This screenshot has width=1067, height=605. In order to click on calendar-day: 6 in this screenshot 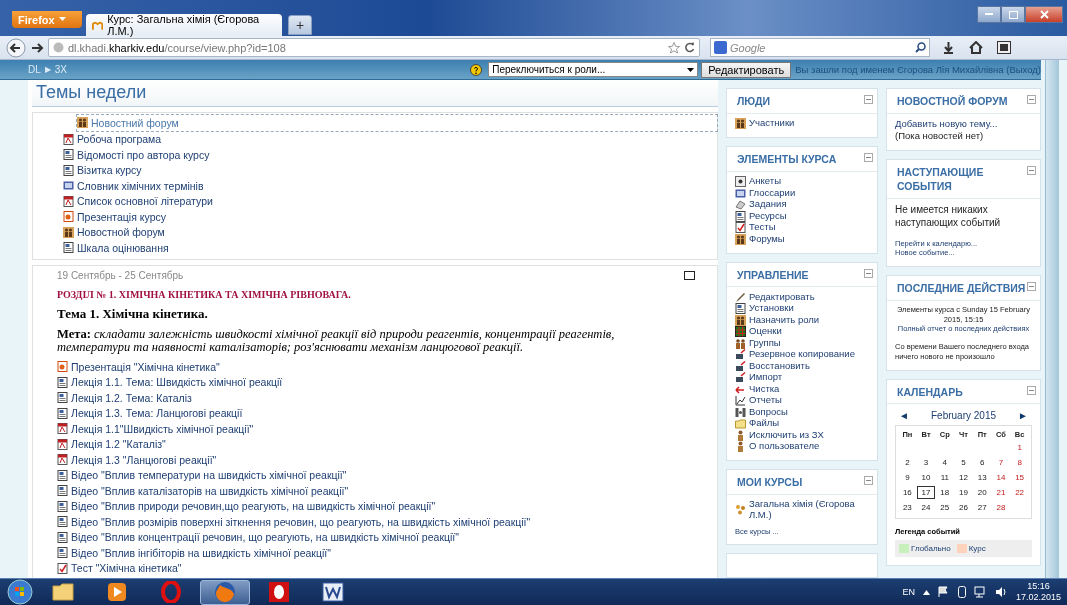, I will do `click(982, 463)`.